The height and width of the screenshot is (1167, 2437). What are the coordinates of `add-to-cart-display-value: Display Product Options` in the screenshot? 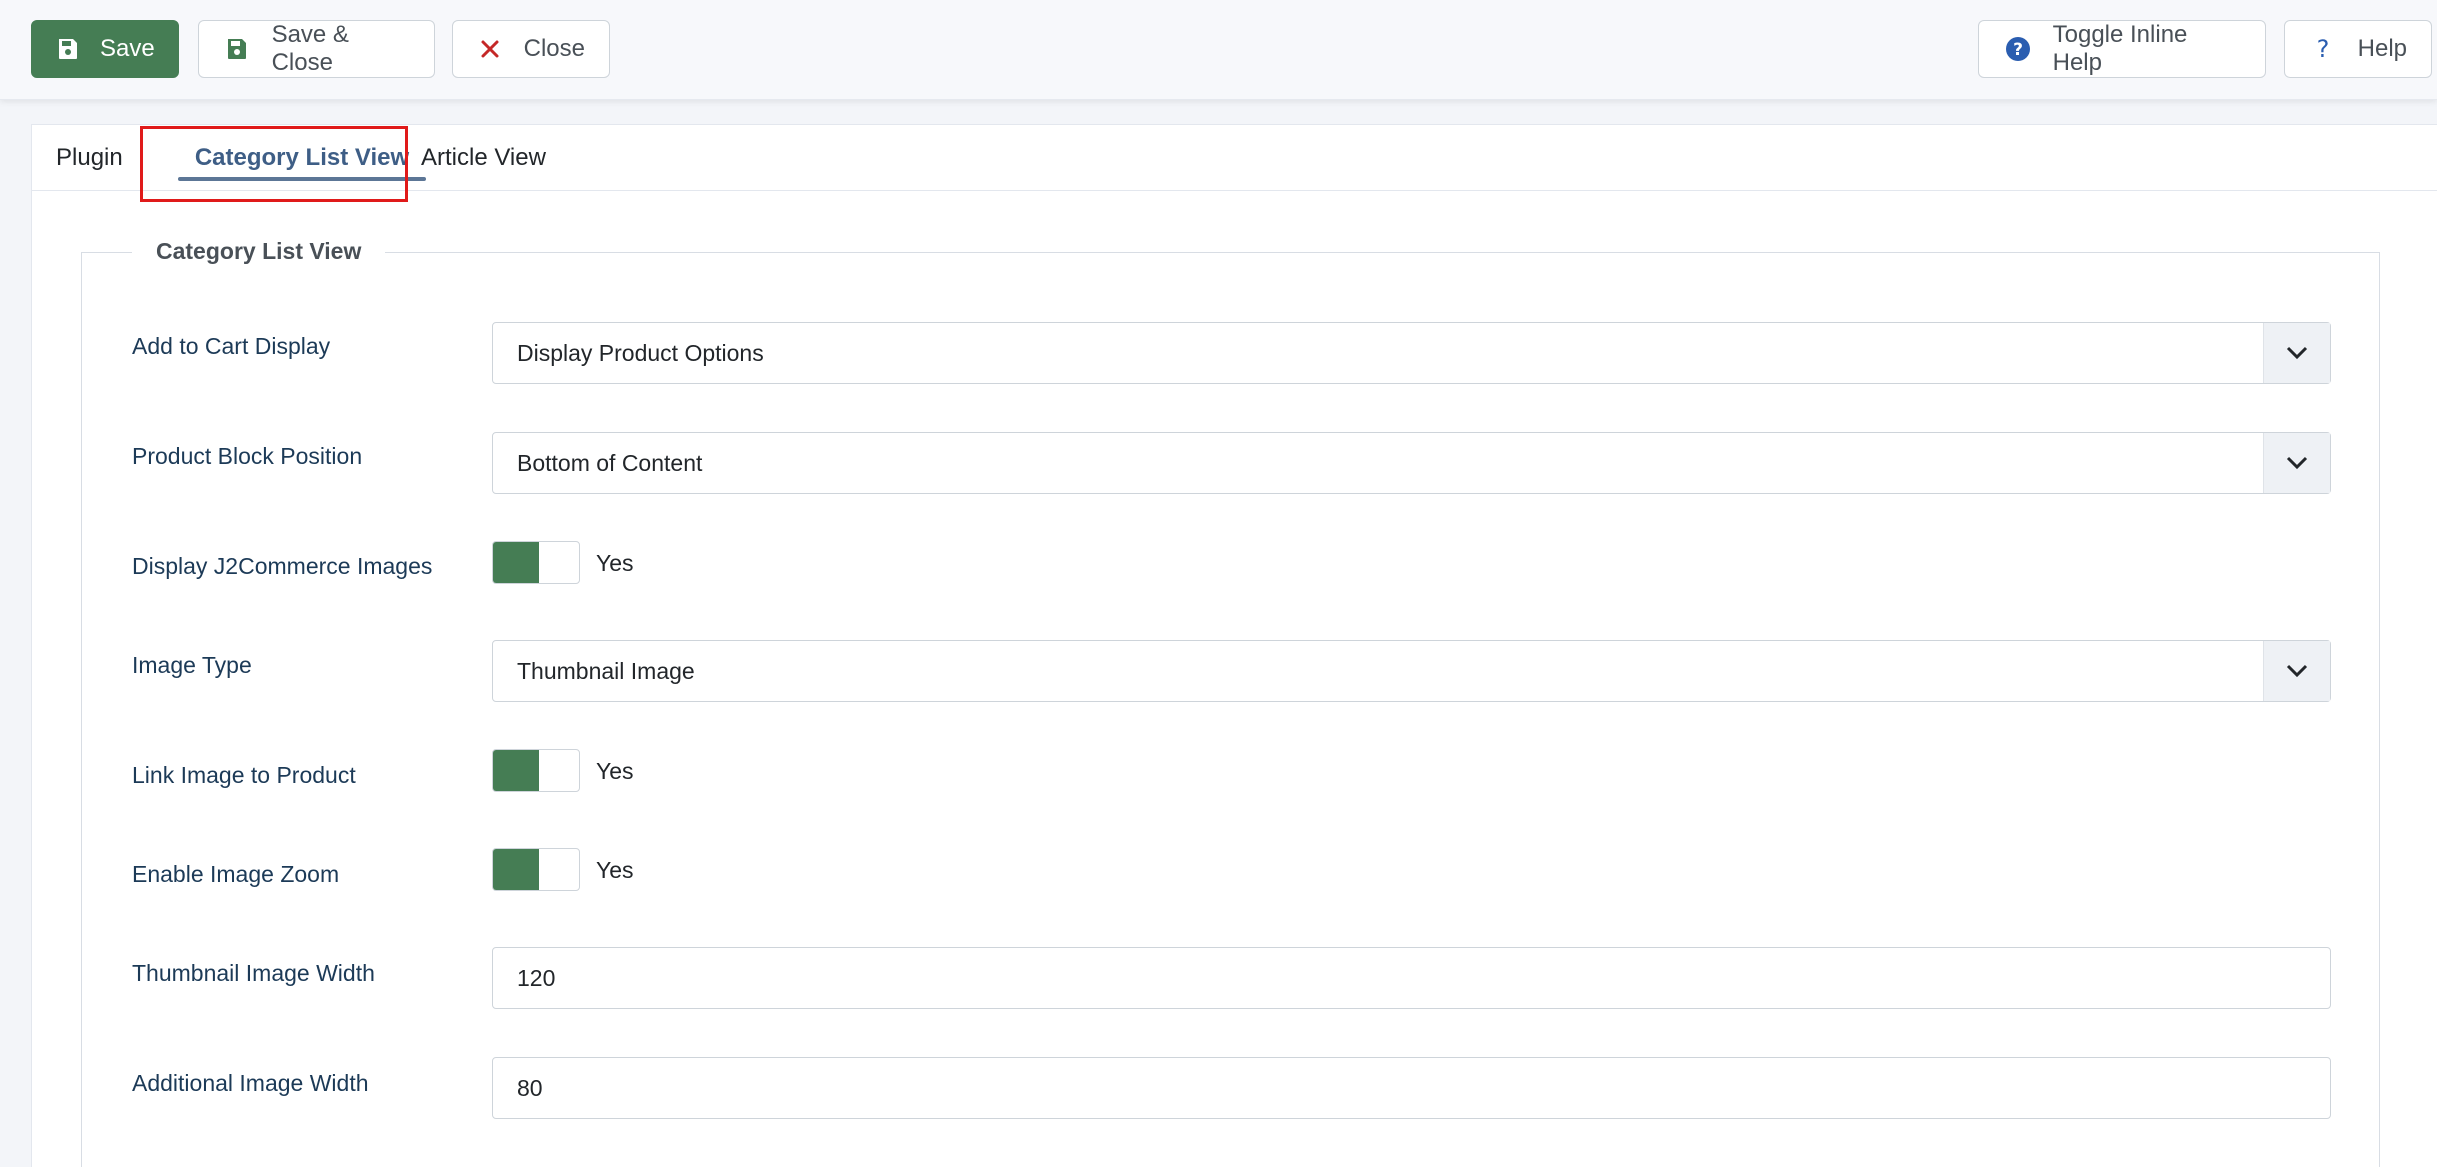 It's located at (640, 352).